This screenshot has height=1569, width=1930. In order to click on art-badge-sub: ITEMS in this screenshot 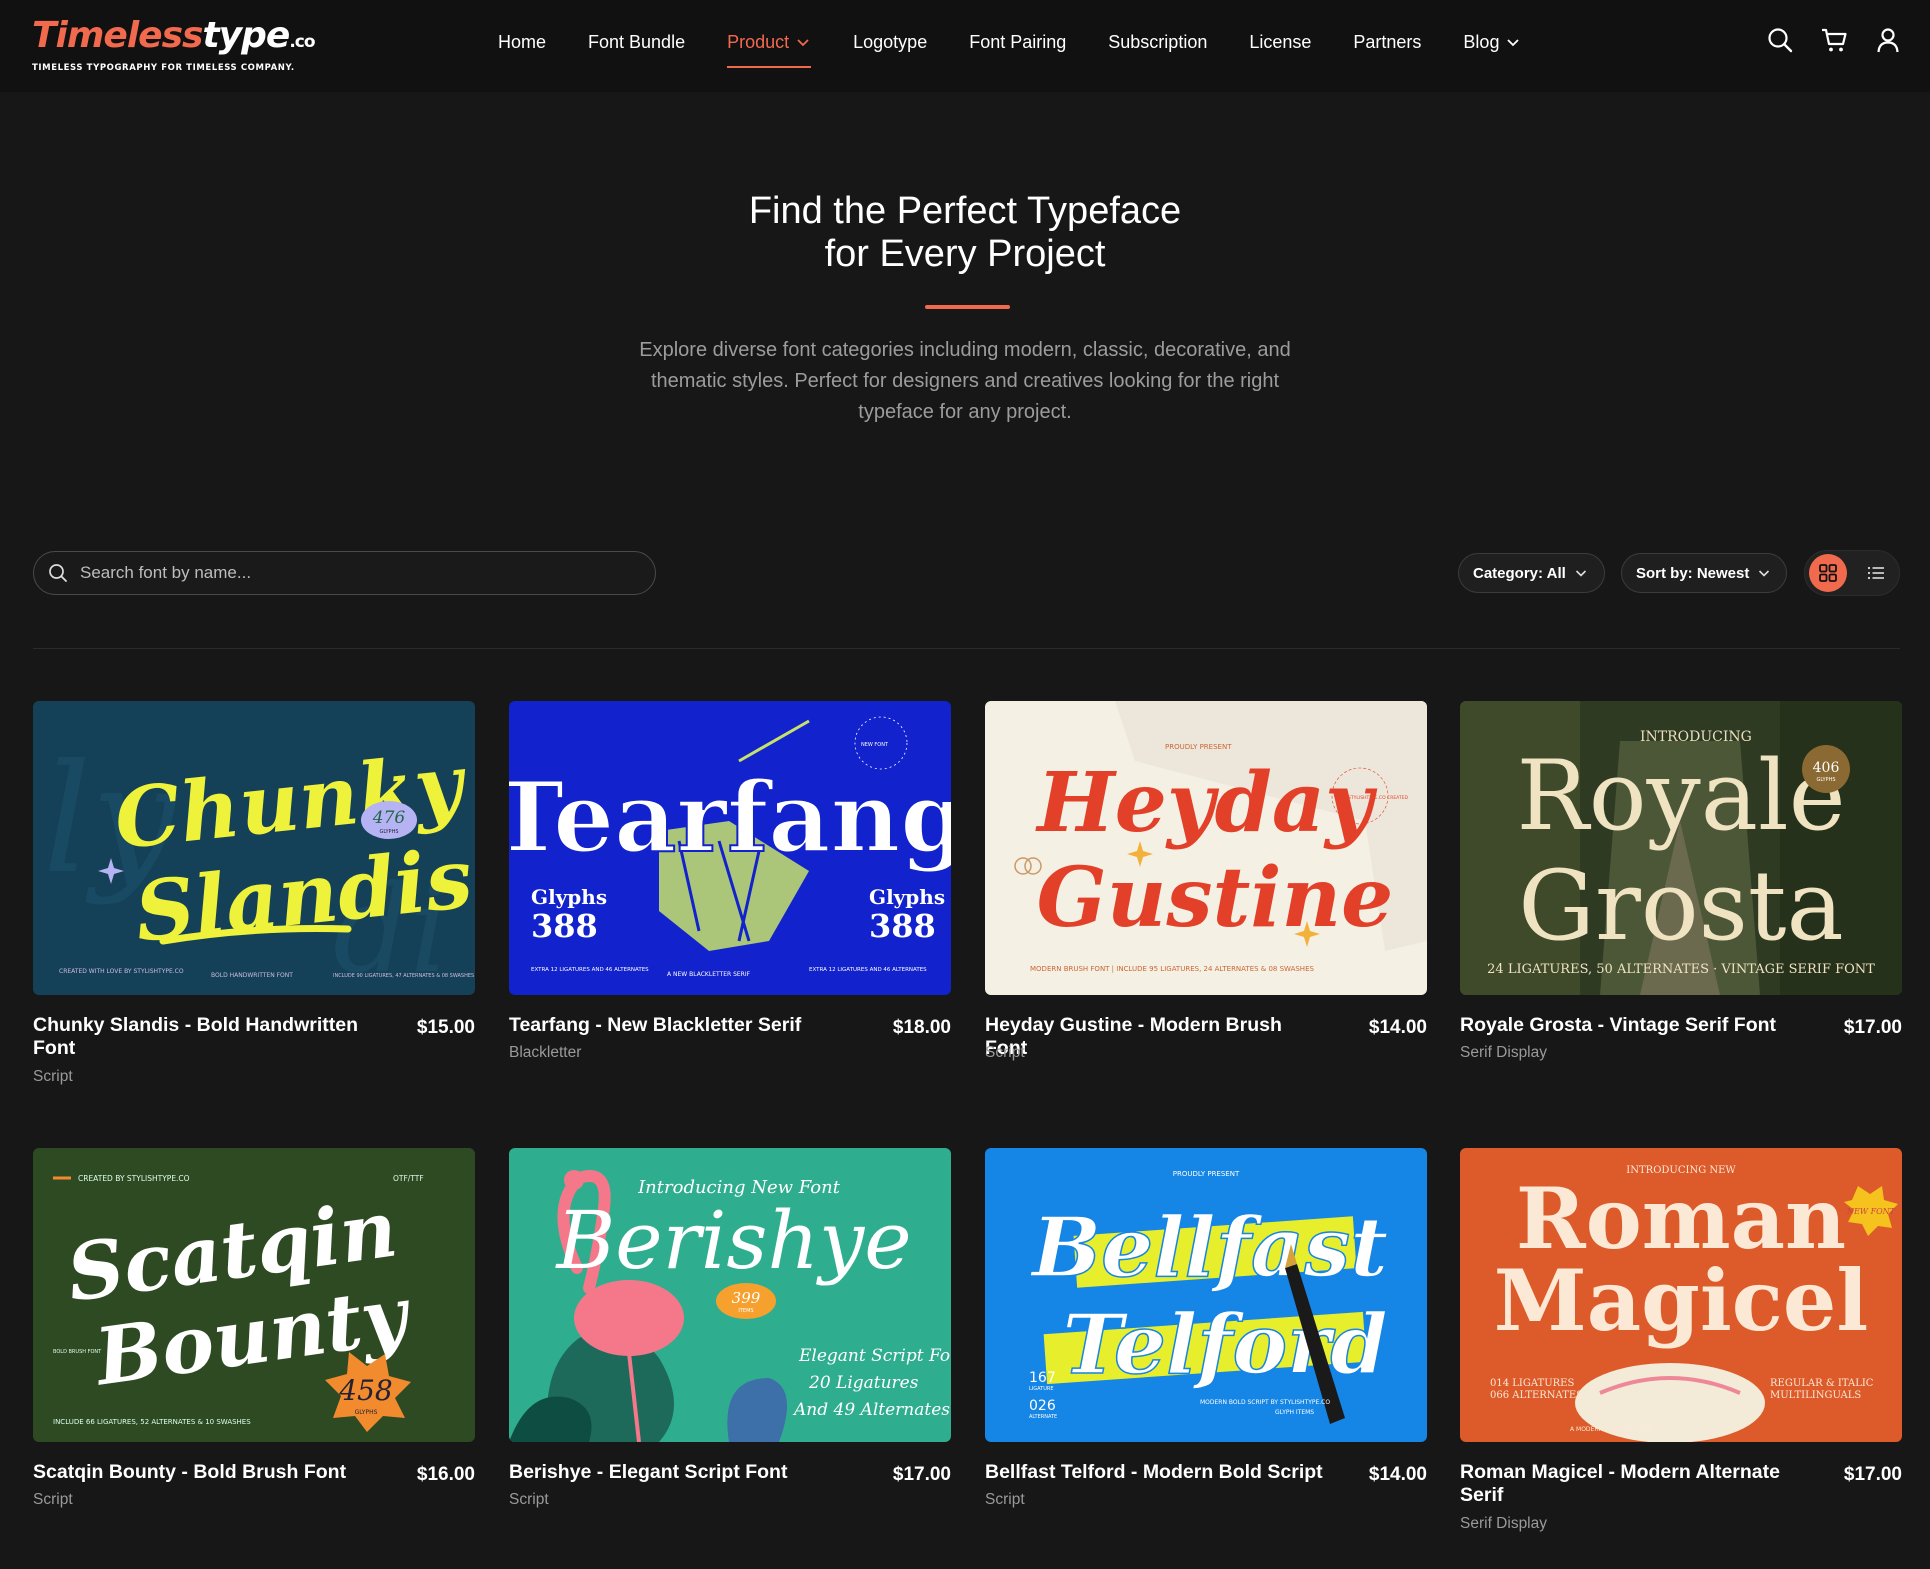, I will do `click(745, 1311)`.